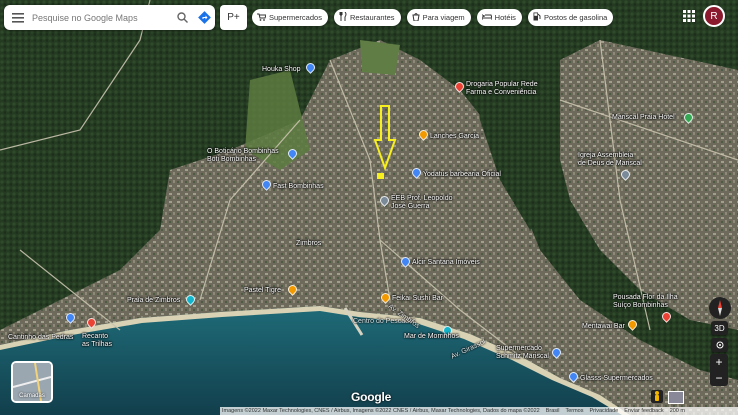  Describe the element at coordinates (462, 175) in the screenshot. I see `place-label: Yodatus barbearia Oficial` at that location.